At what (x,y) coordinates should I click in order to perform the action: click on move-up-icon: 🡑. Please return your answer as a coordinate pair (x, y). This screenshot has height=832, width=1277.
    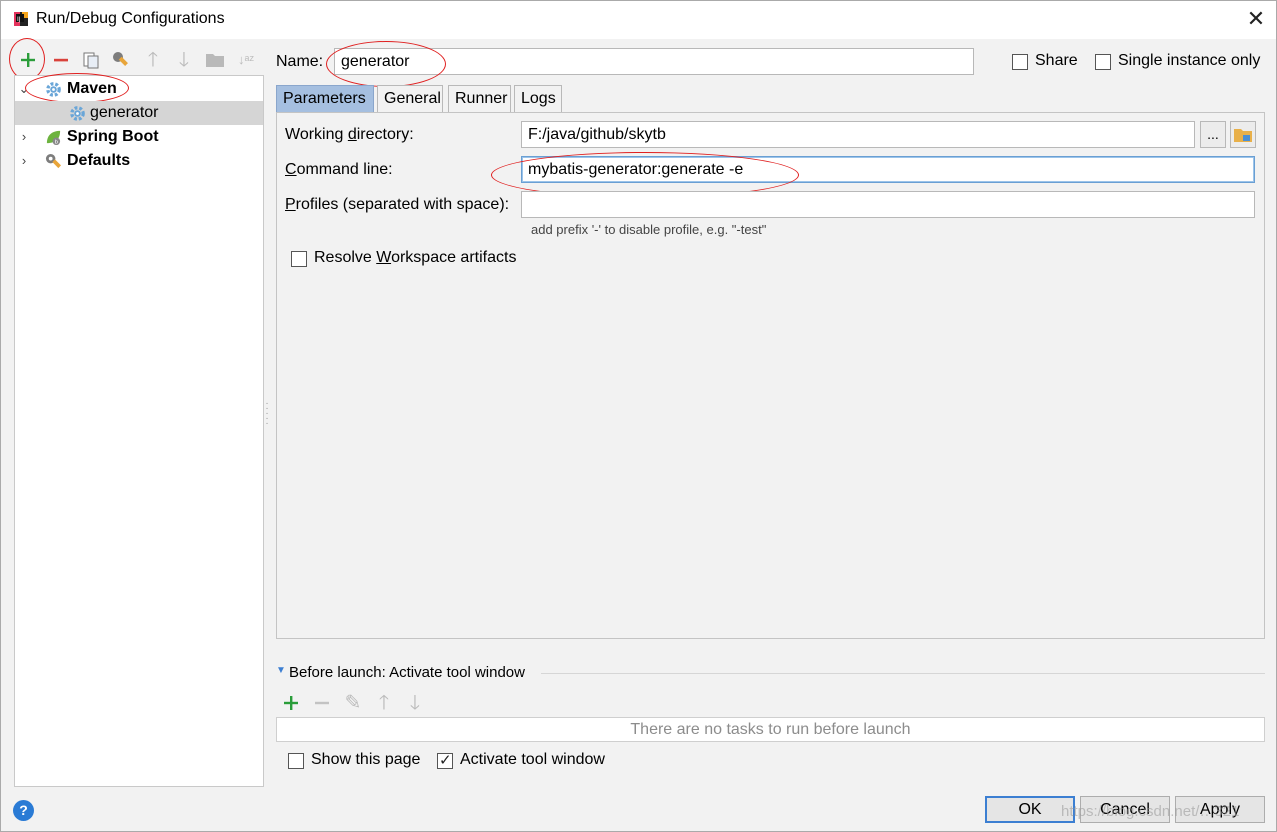
    Looking at the image, I should click on (153, 60).